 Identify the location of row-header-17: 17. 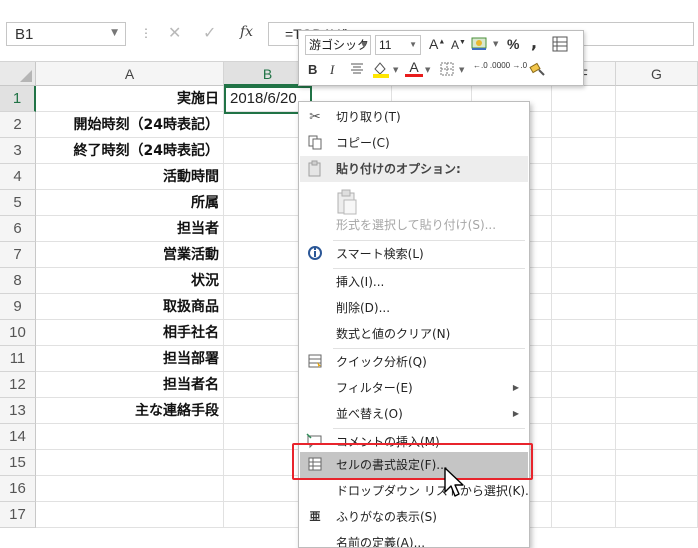
(18, 515).